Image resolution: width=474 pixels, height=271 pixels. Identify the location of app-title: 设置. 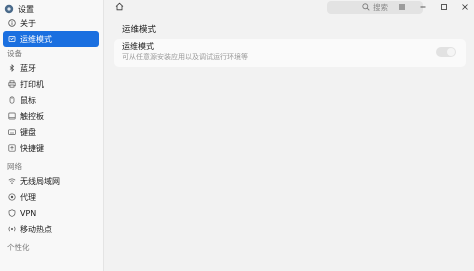
(26, 9).